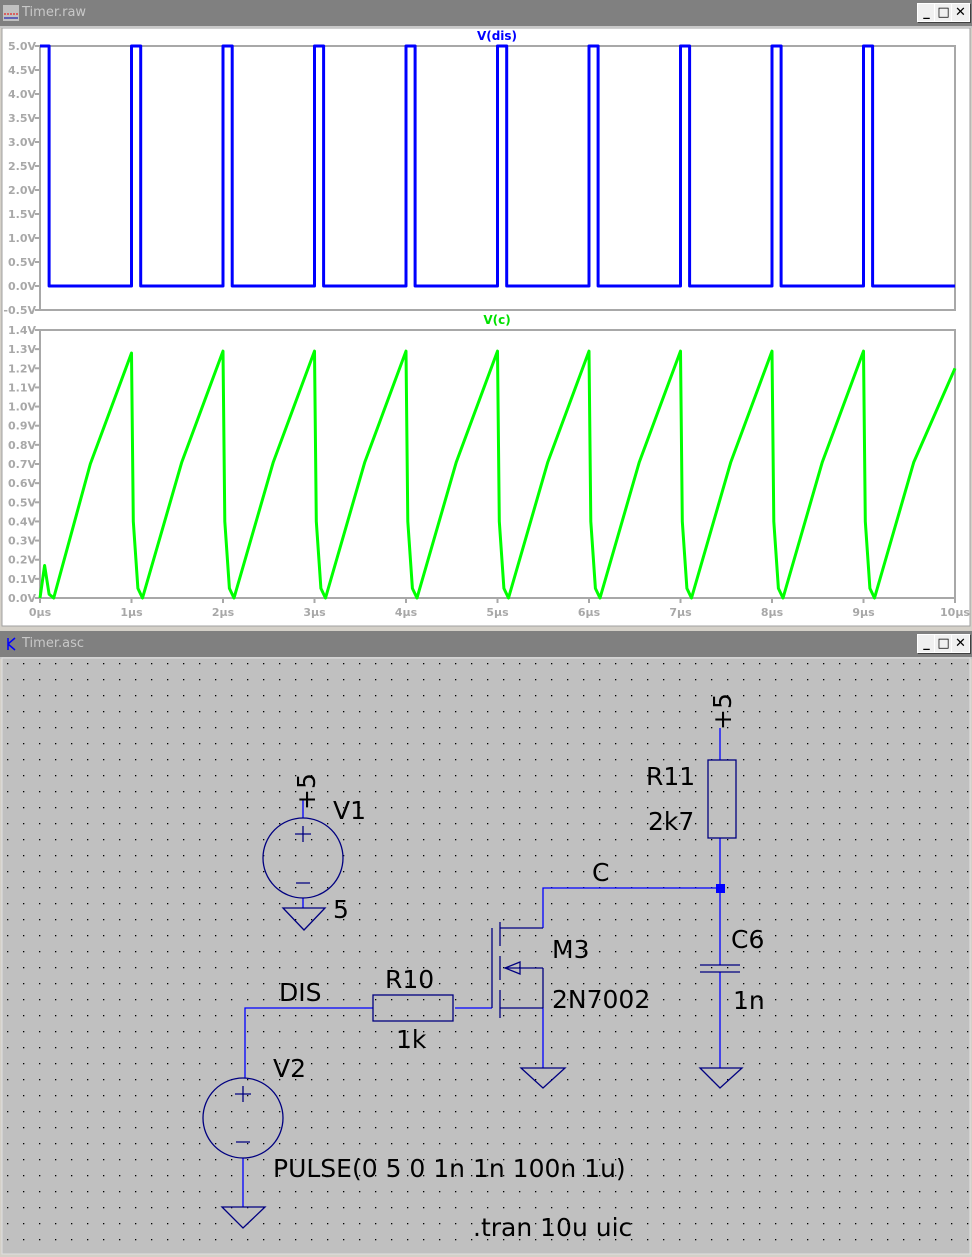  I want to click on vdis-ytick-label: 2.5V, so click(22, 166).